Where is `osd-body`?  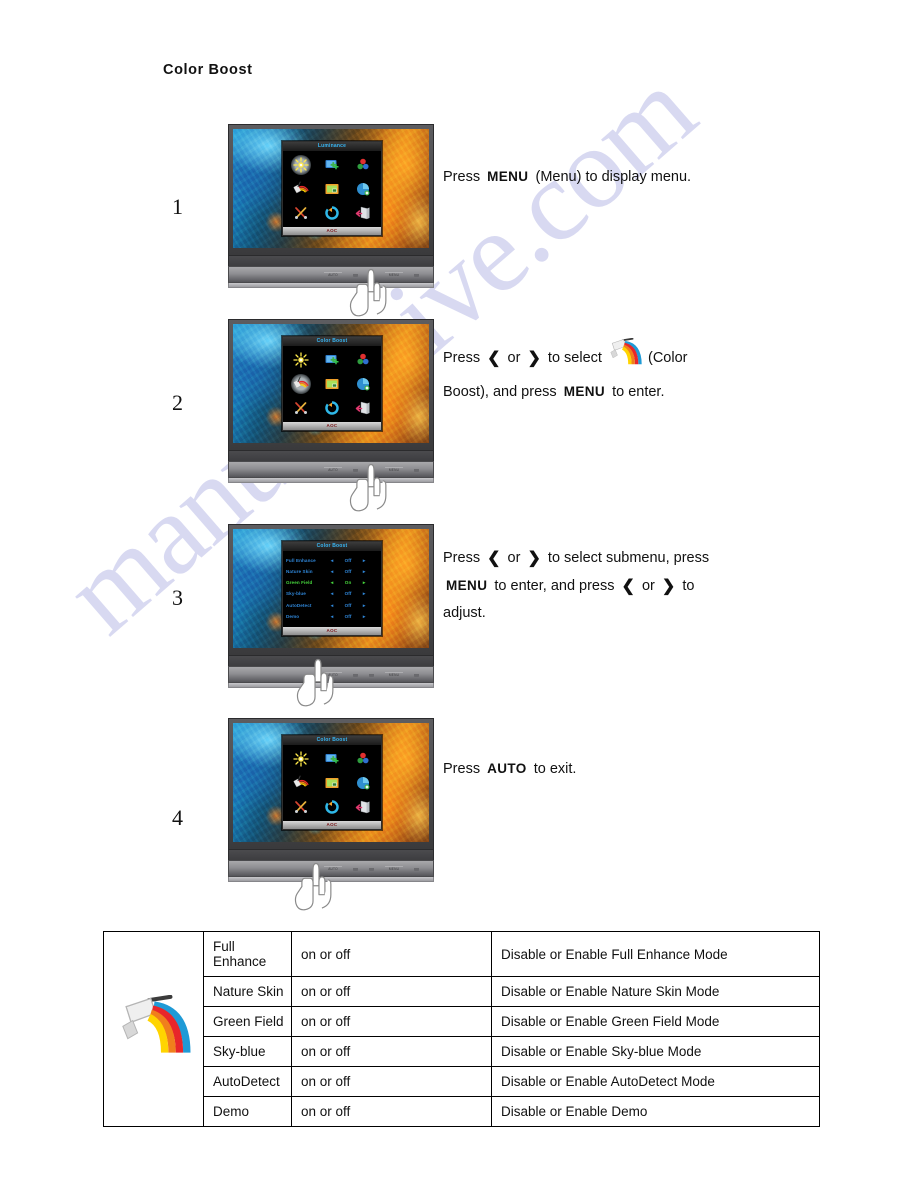
osd-body is located at coordinates (332, 384).